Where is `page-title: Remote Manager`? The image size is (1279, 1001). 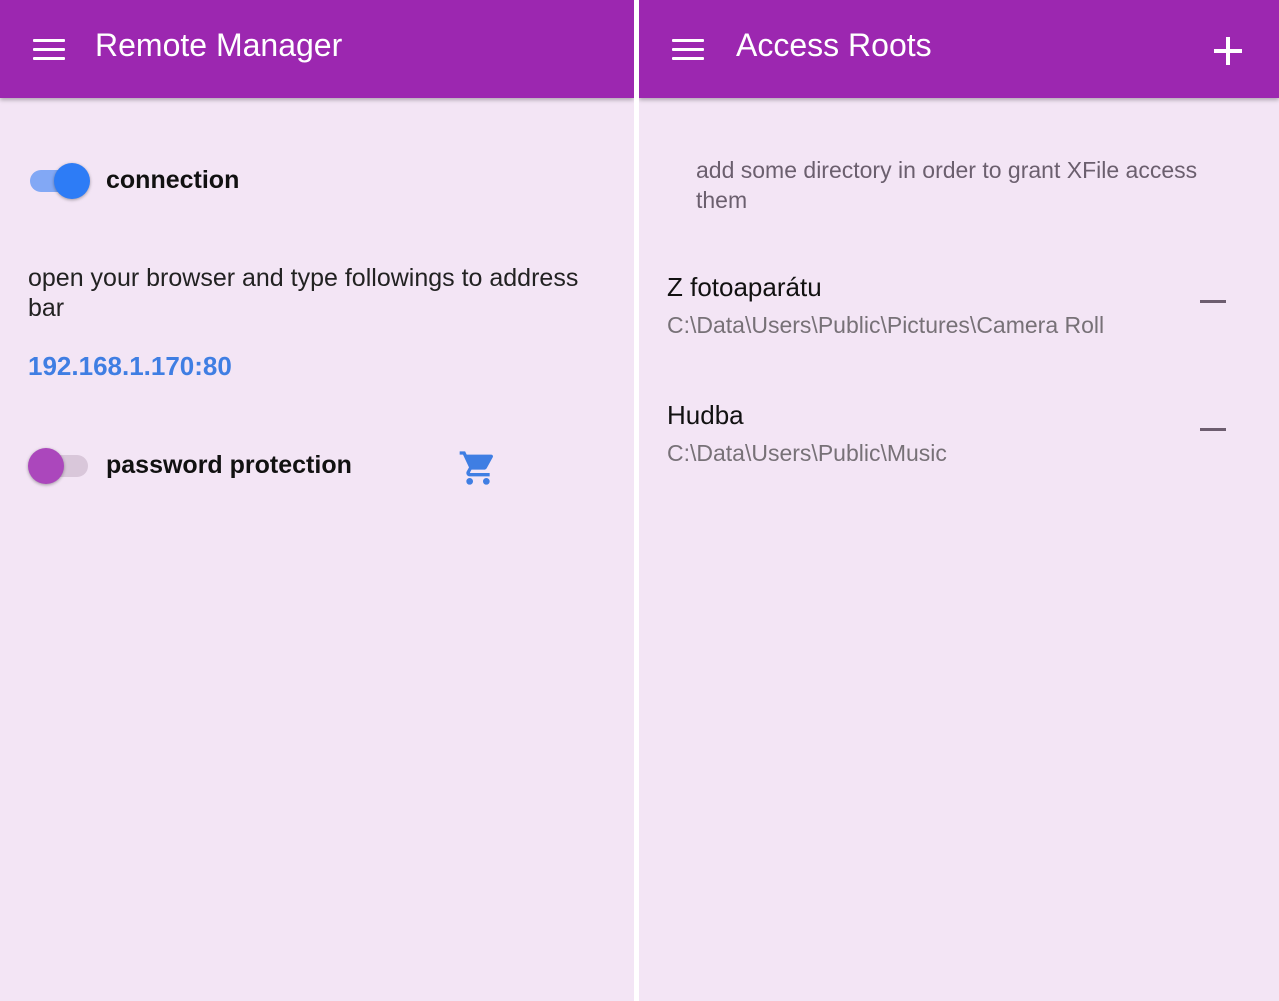 page-title: Remote Manager is located at coordinates (219, 45).